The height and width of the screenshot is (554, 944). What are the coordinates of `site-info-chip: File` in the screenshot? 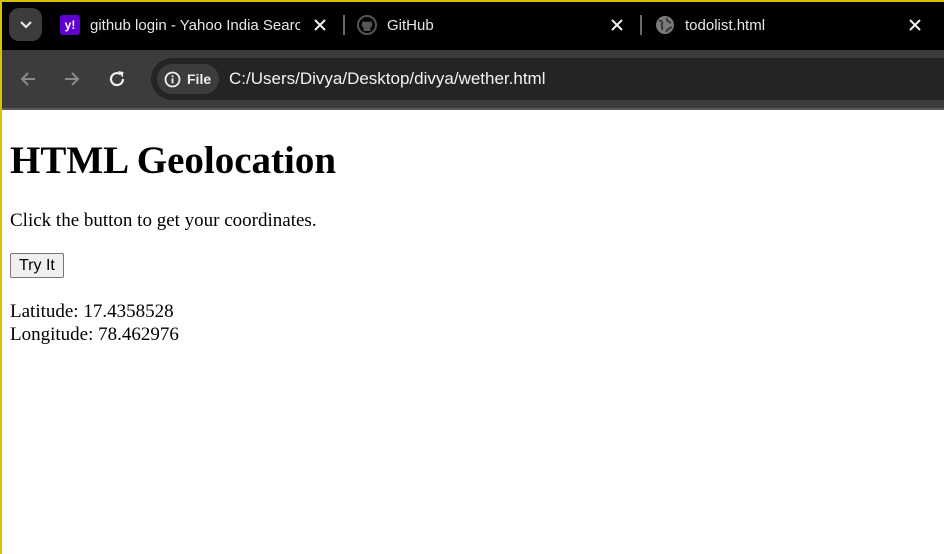 It's located at (188, 79).